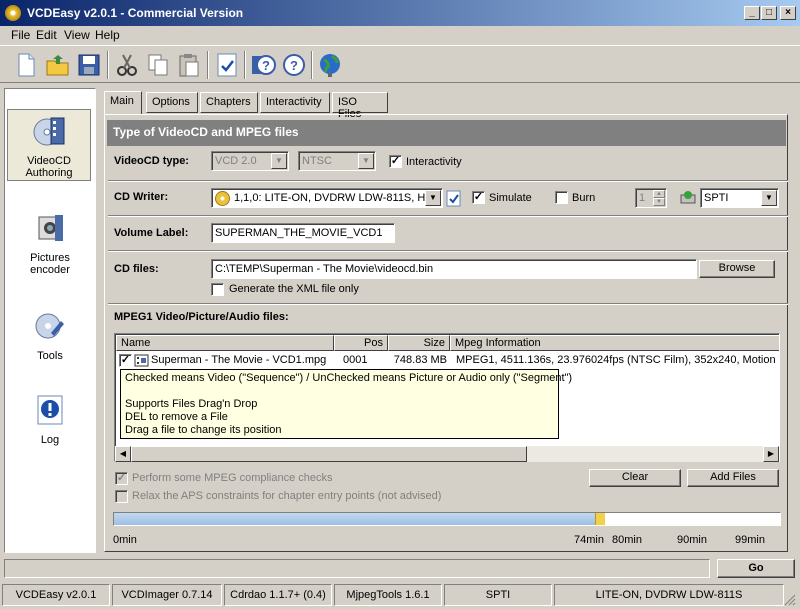 This screenshot has width=800, height=609. I want to click on sidebar-item-videocd: VideoCD Authoring, so click(49, 145).